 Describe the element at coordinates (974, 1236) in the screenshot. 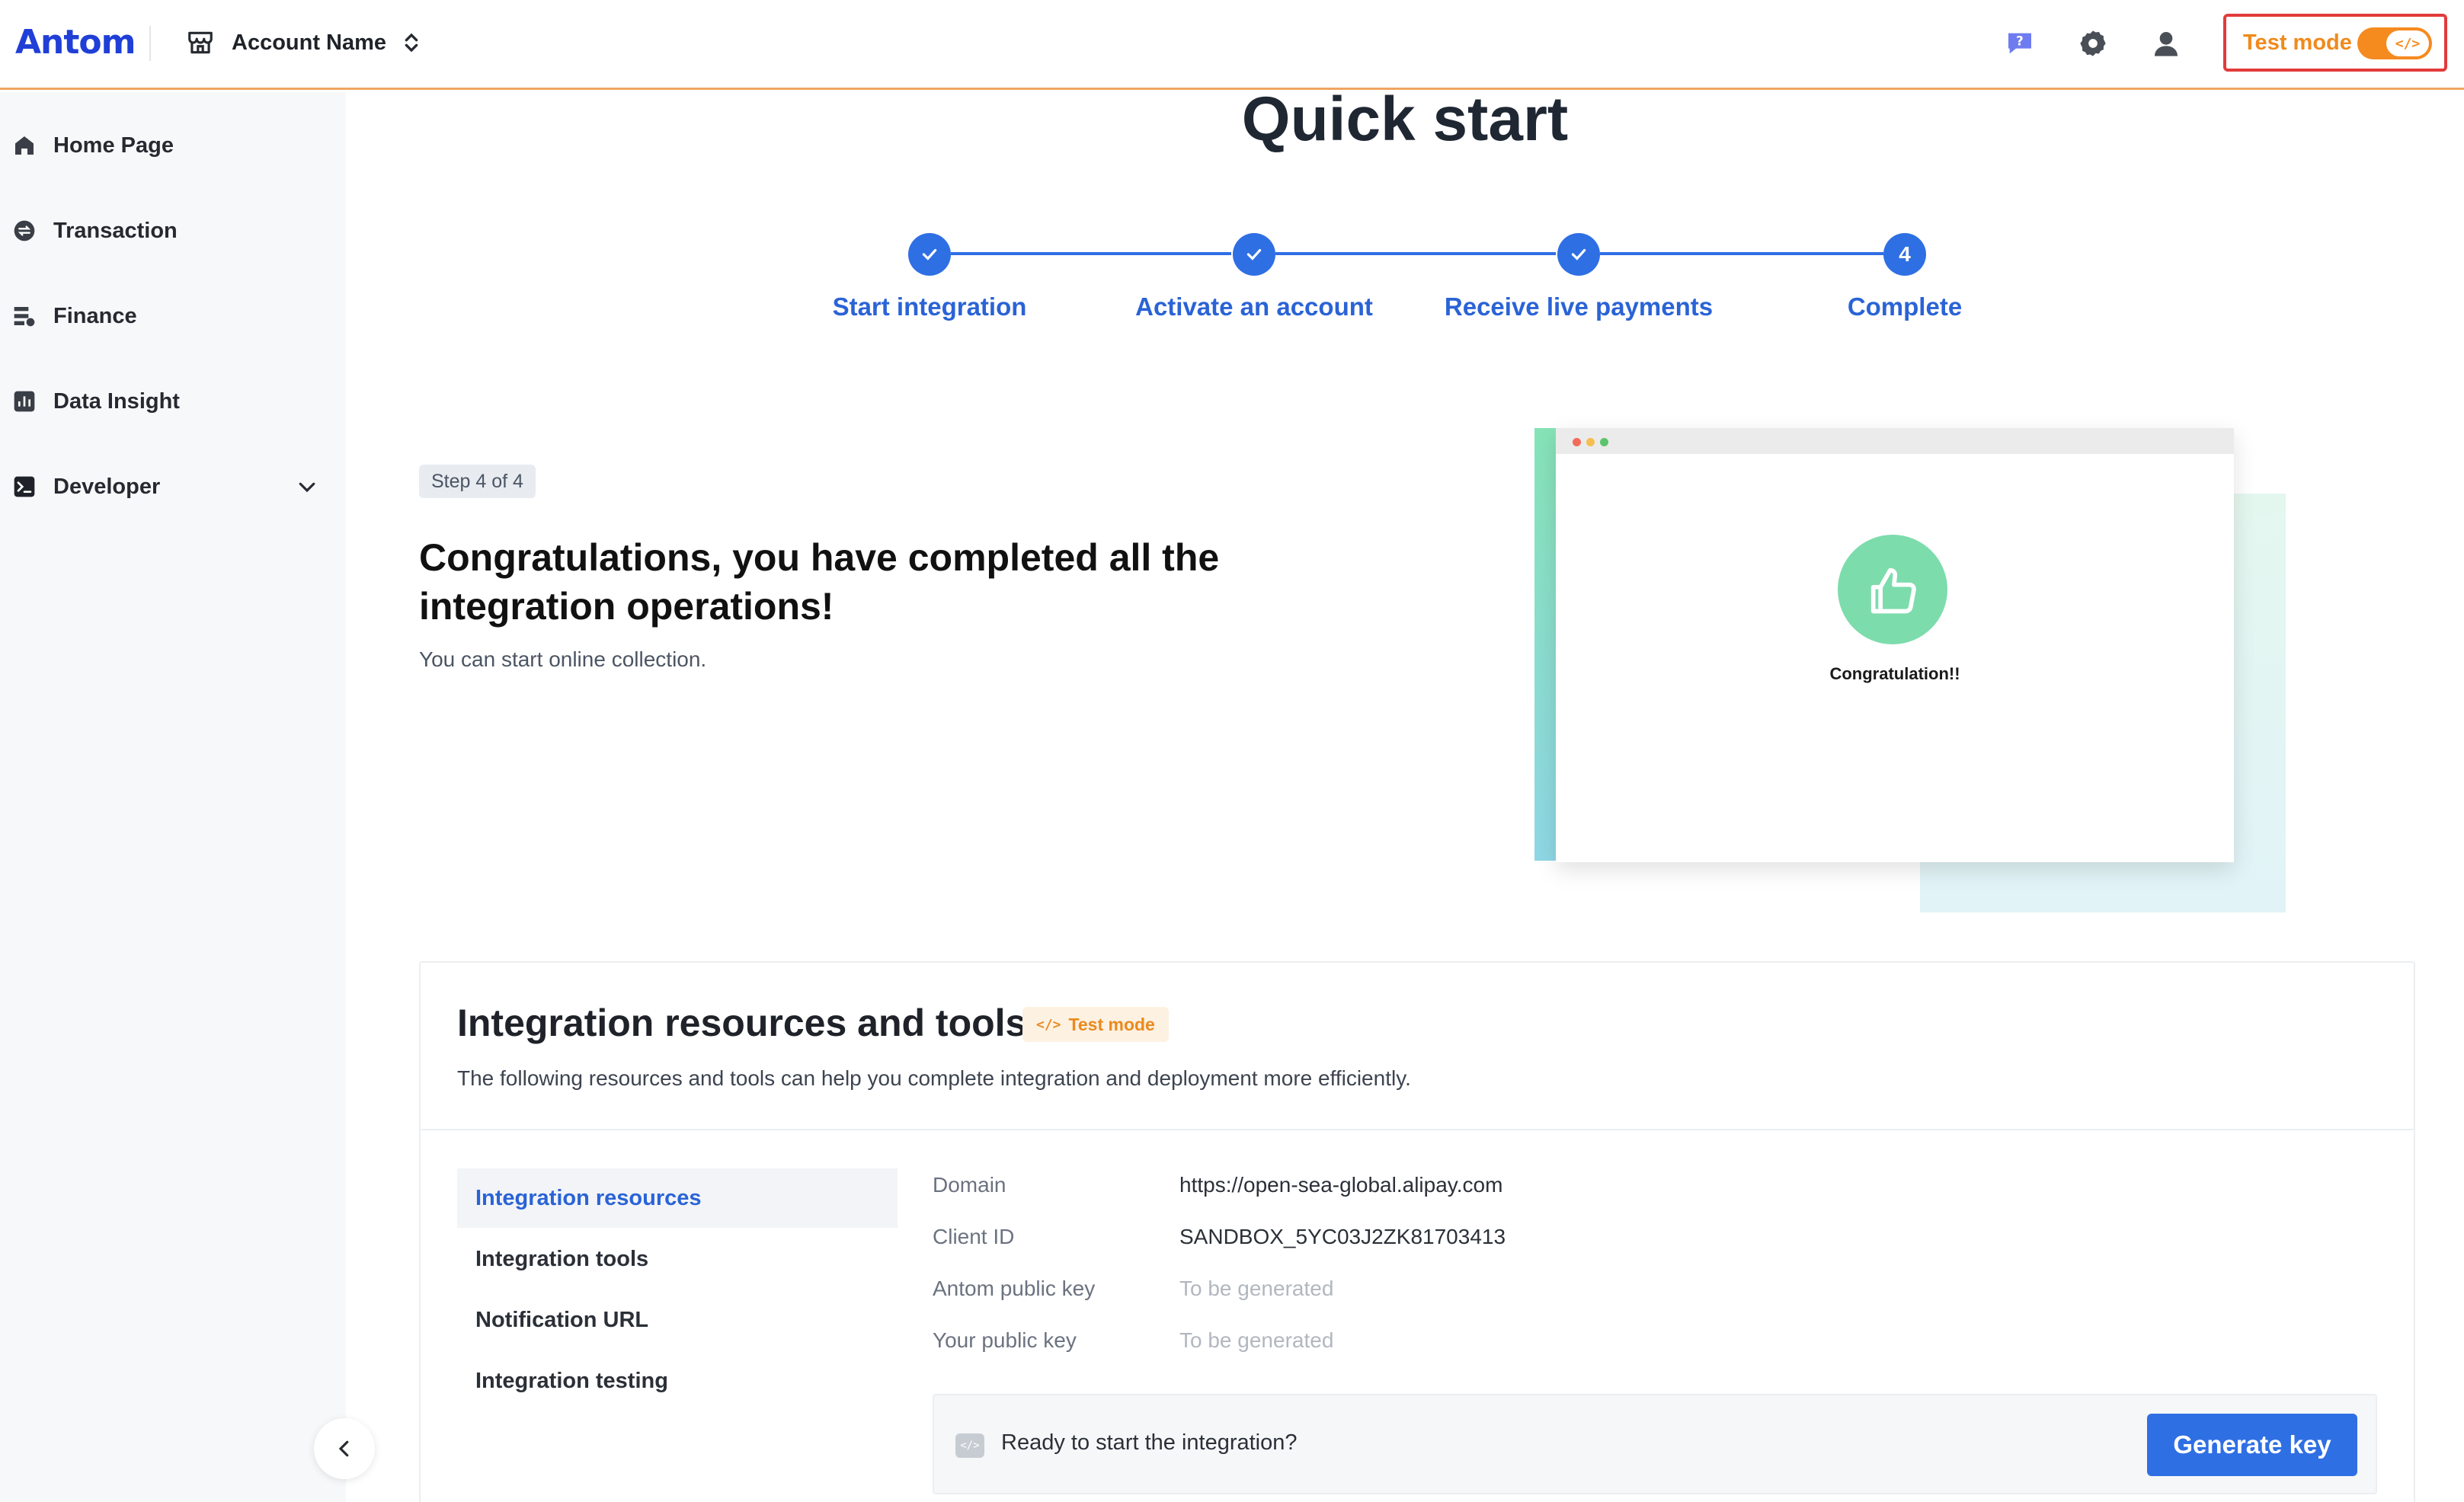

I see `field-key-client-id: Client ID` at that location.